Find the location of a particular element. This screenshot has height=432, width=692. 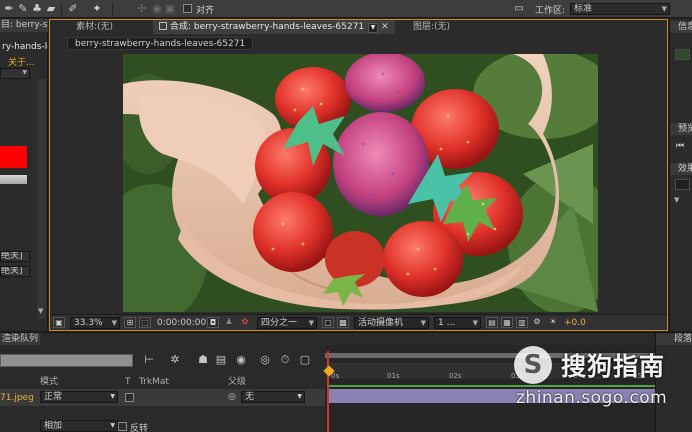

composition-subtab: berry-strawberry-hands-leaves-65271 is located at coordinates (160, 43).